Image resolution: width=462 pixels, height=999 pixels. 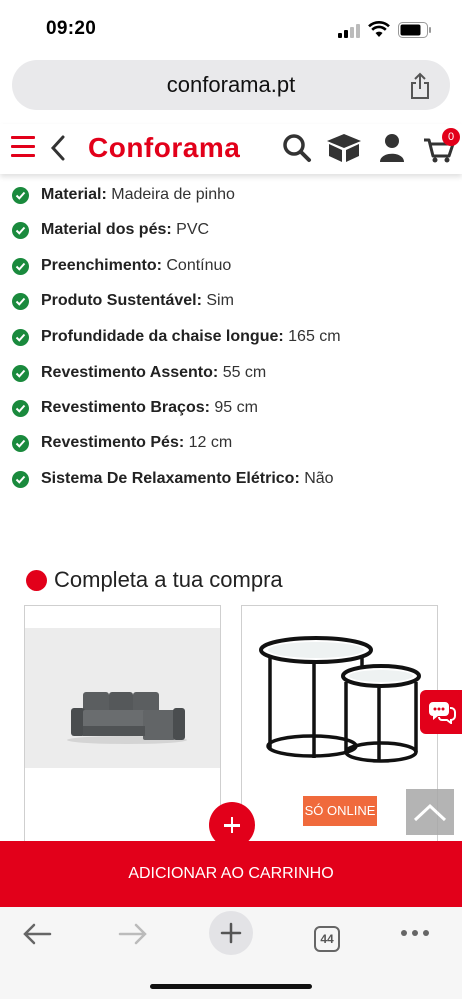 I want to click on back-icon, so click(x=58, y=148).